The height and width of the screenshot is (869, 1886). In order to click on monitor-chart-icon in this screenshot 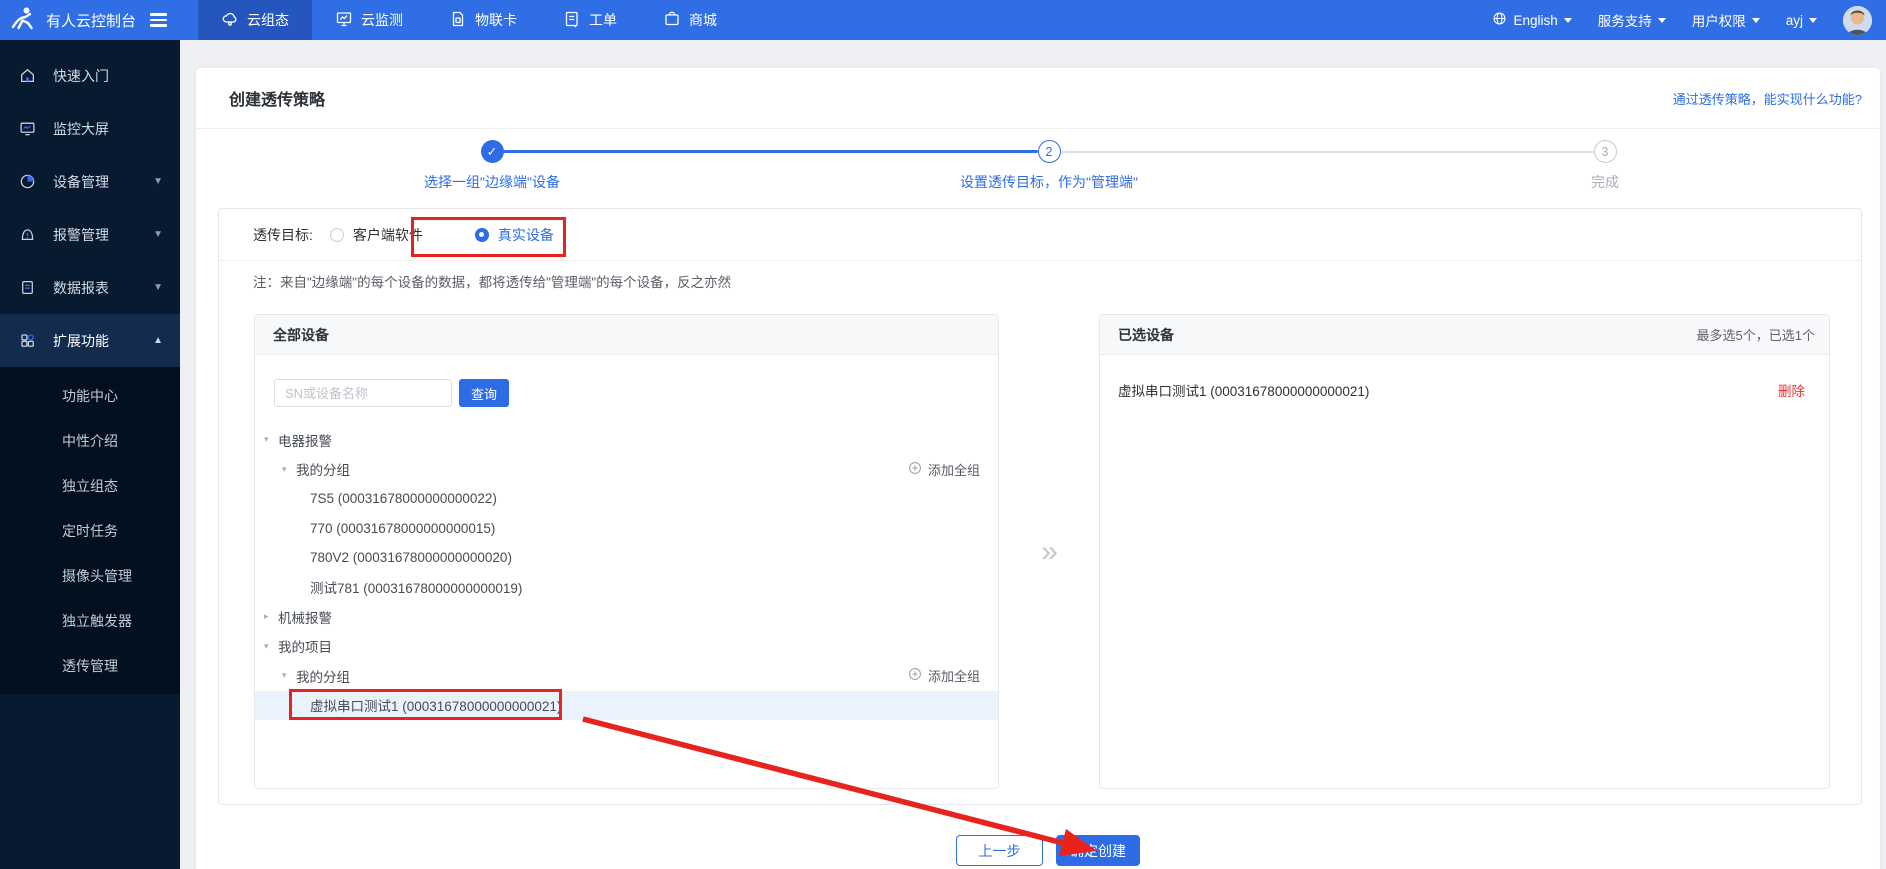, I will do `click(344, 20)`.